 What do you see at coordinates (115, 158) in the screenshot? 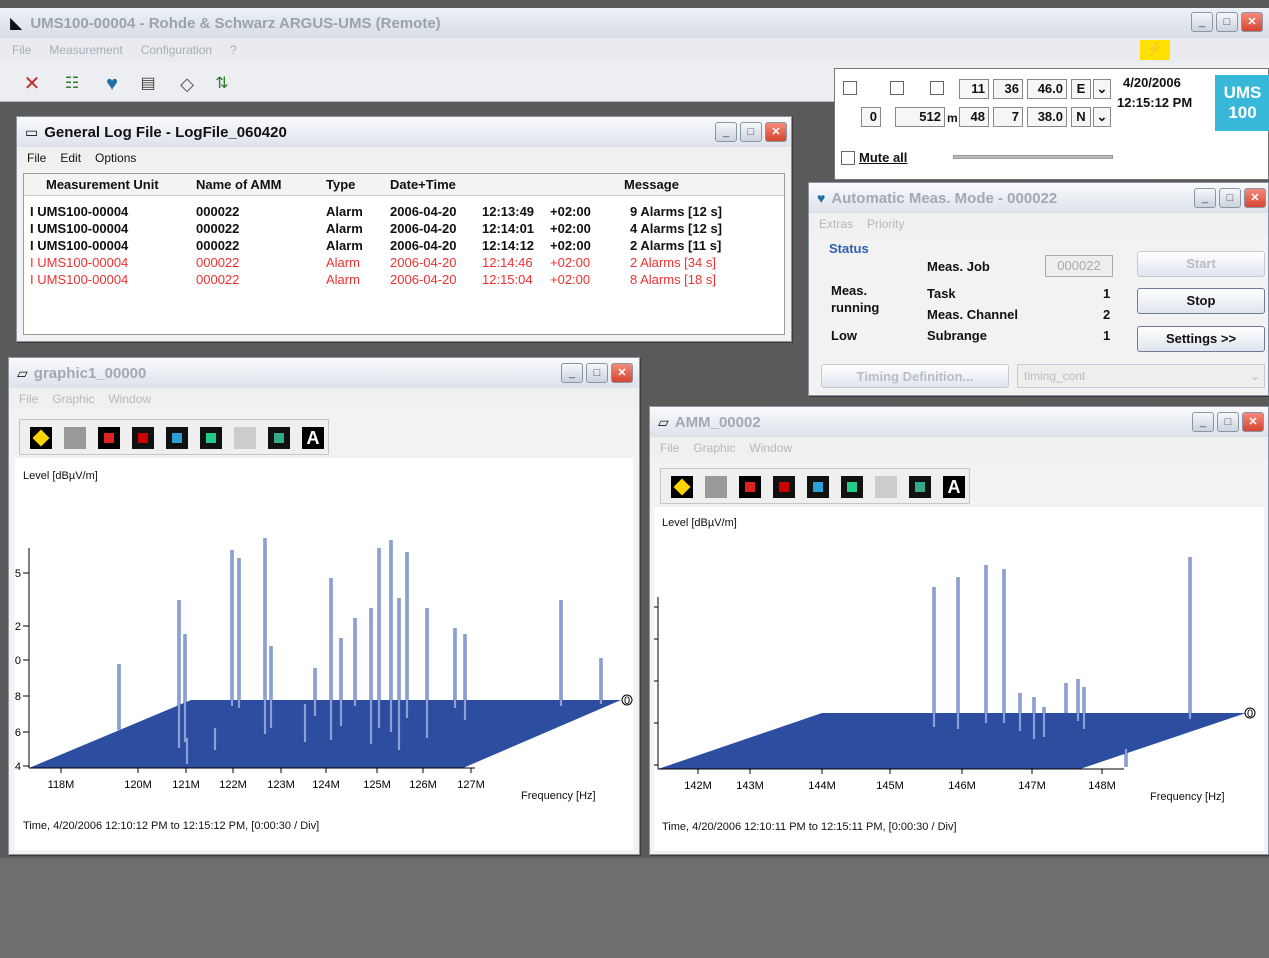
I see `log-menu-options: Options` at bounding box center [115, 158].